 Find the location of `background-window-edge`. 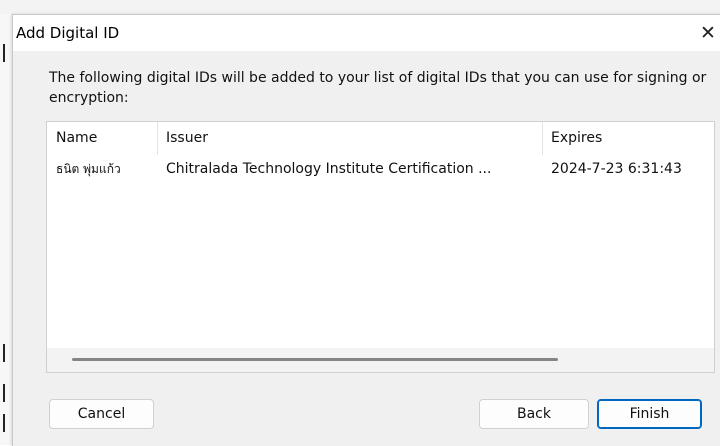

background-window-edge is located at coordinates (6, 229).